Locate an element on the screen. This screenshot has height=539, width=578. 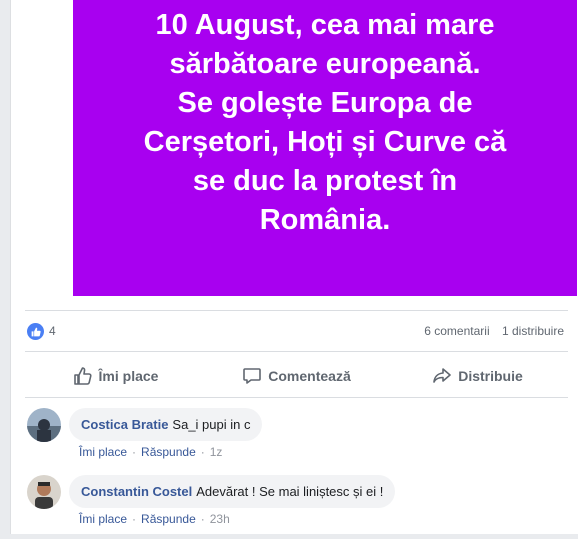
reactions-row: 4 6 comentarii 1 distribuire is located at coordinates (294, 331).